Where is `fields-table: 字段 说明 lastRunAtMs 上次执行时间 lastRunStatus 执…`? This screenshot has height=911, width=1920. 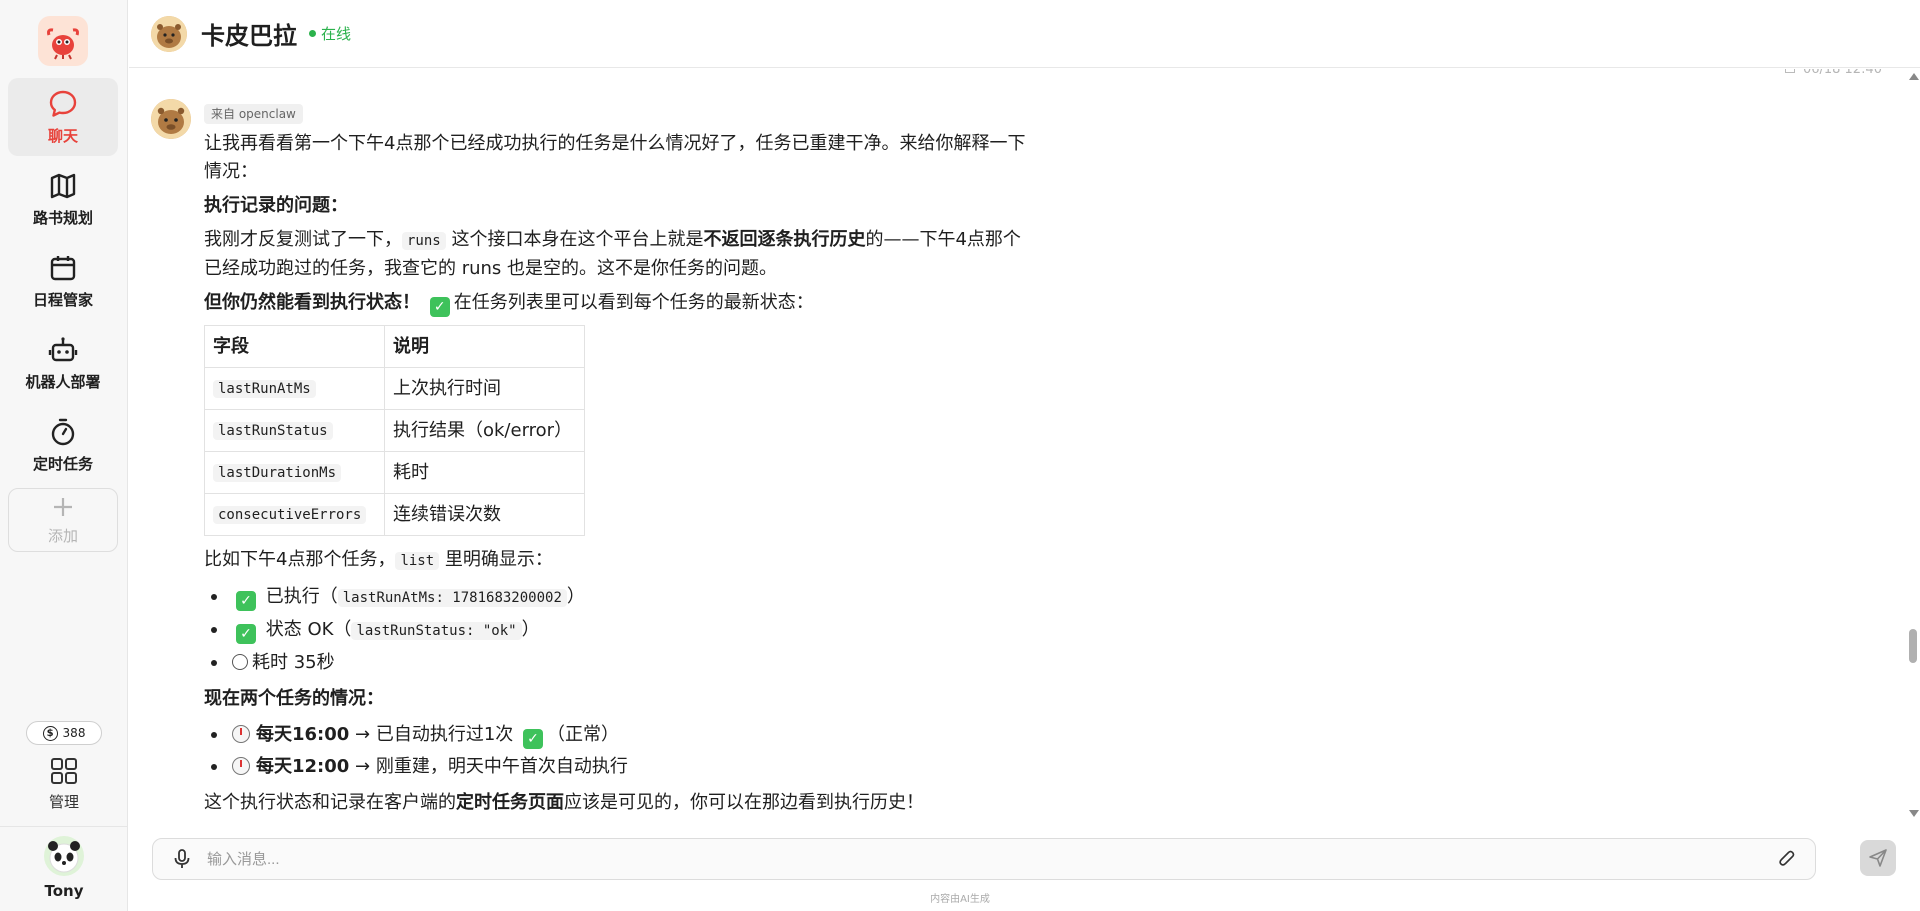 fields-table: 字段 说明 lastRunAtMs 上次执行时间 lastRunStatus 执… is located at coordinates (394, 430).